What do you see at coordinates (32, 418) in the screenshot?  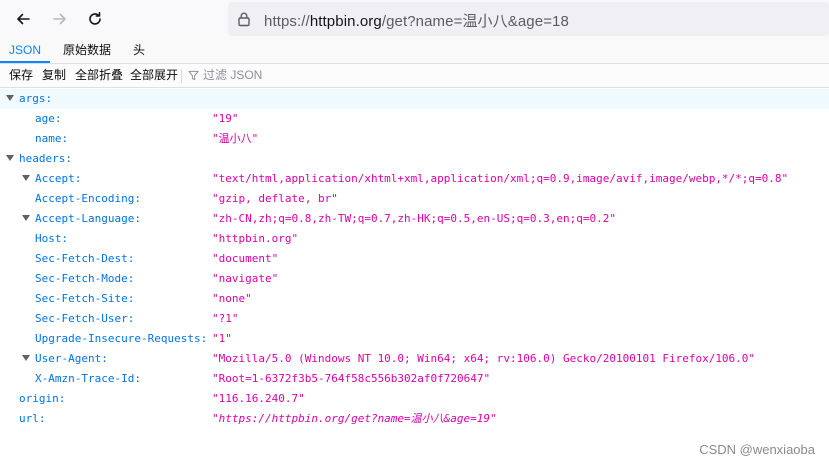 I see `json-key: url:` at bounding box center [32, 418].